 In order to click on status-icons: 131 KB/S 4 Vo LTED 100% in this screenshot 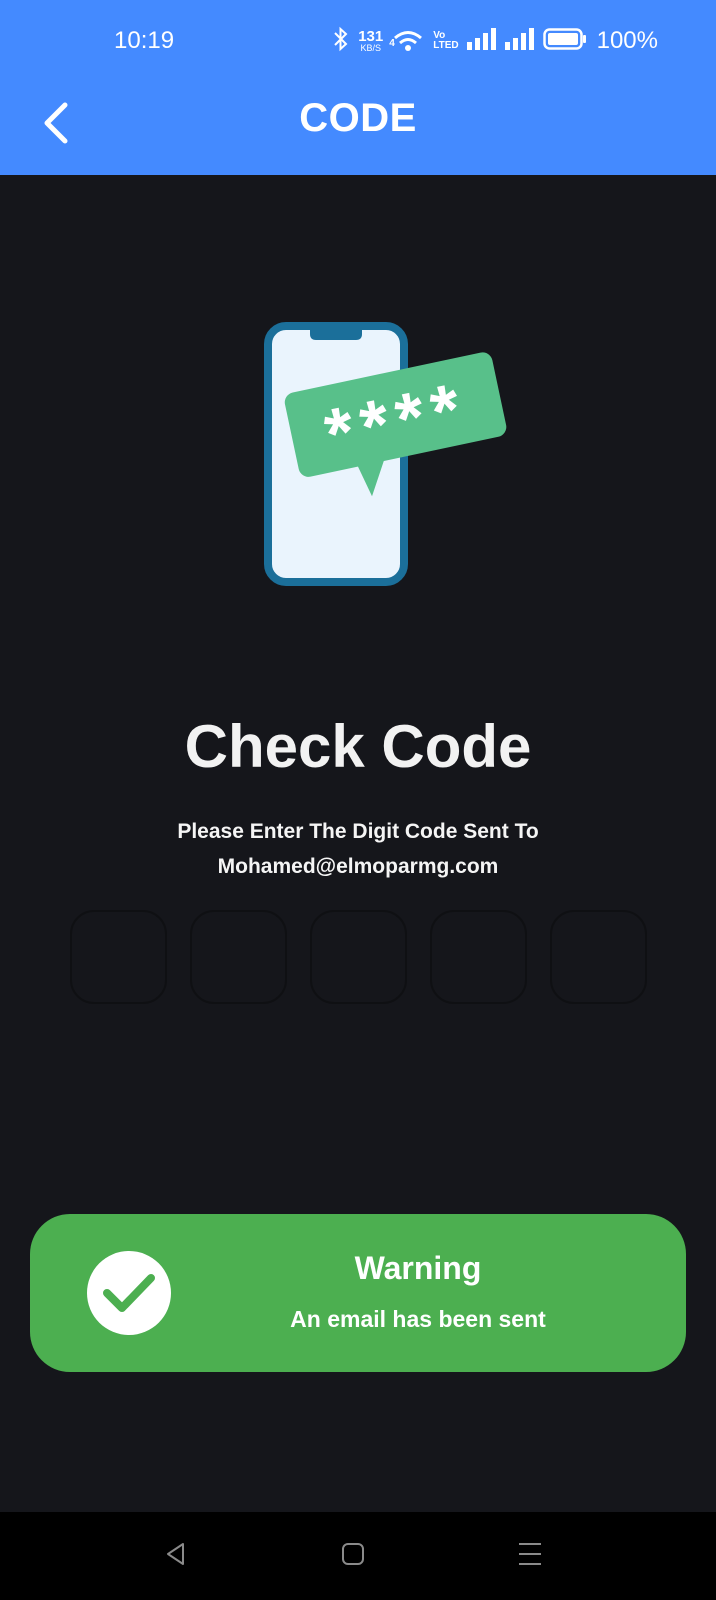, I will do `click(495, 41)`.